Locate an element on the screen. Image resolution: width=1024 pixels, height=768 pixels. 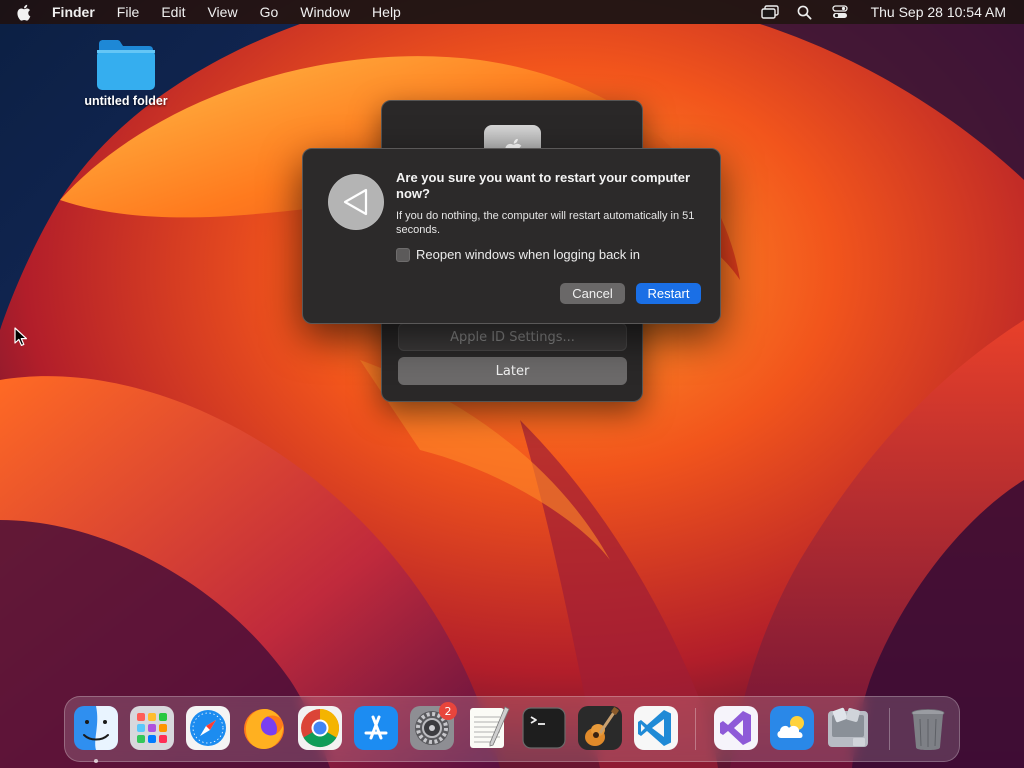
trash-icon is located at coordinates (928, 729).